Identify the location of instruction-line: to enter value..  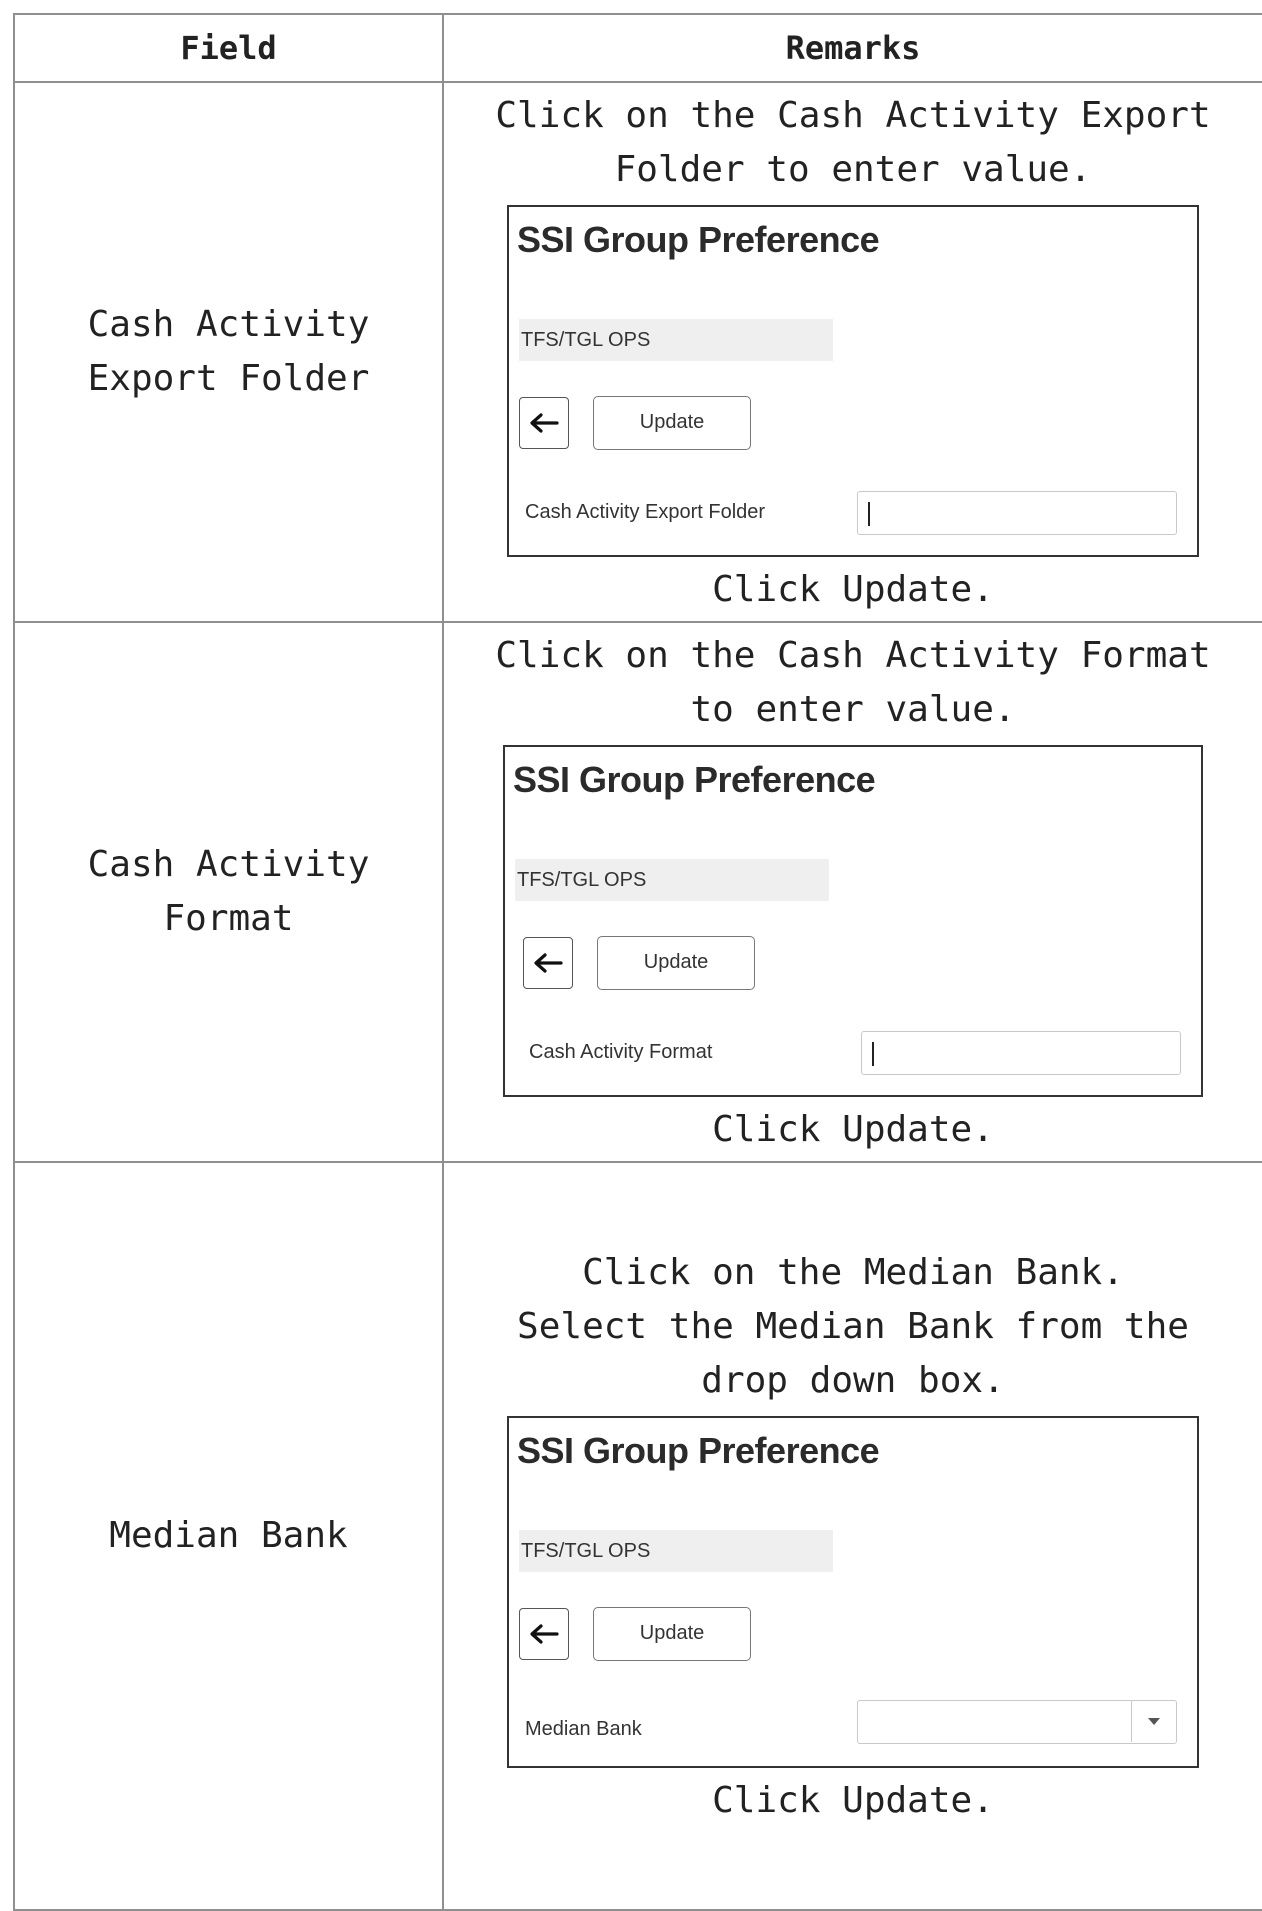
(853, 709).